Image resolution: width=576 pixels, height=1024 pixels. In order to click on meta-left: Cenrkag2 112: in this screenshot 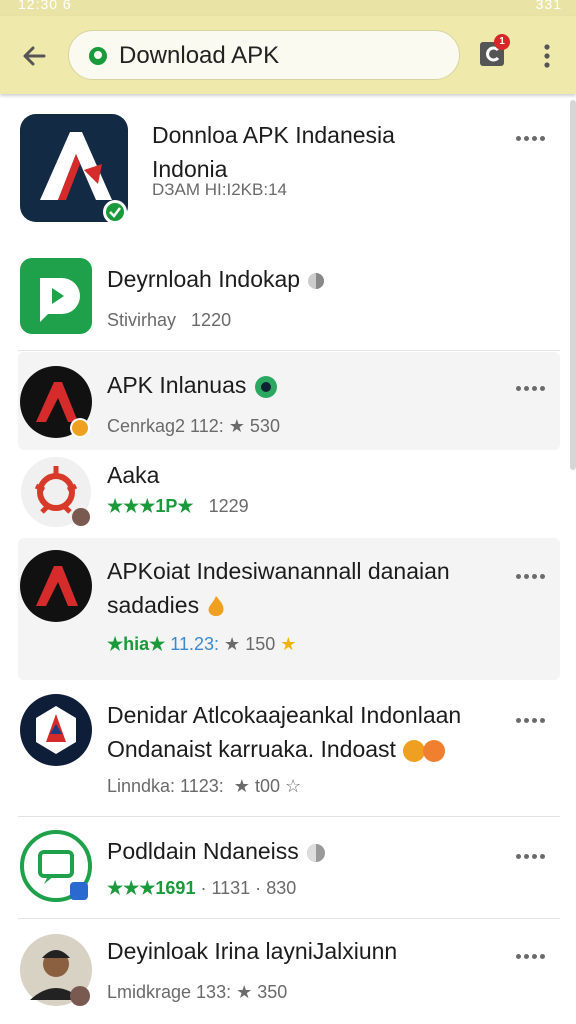, I will do `click(165, 426)`.